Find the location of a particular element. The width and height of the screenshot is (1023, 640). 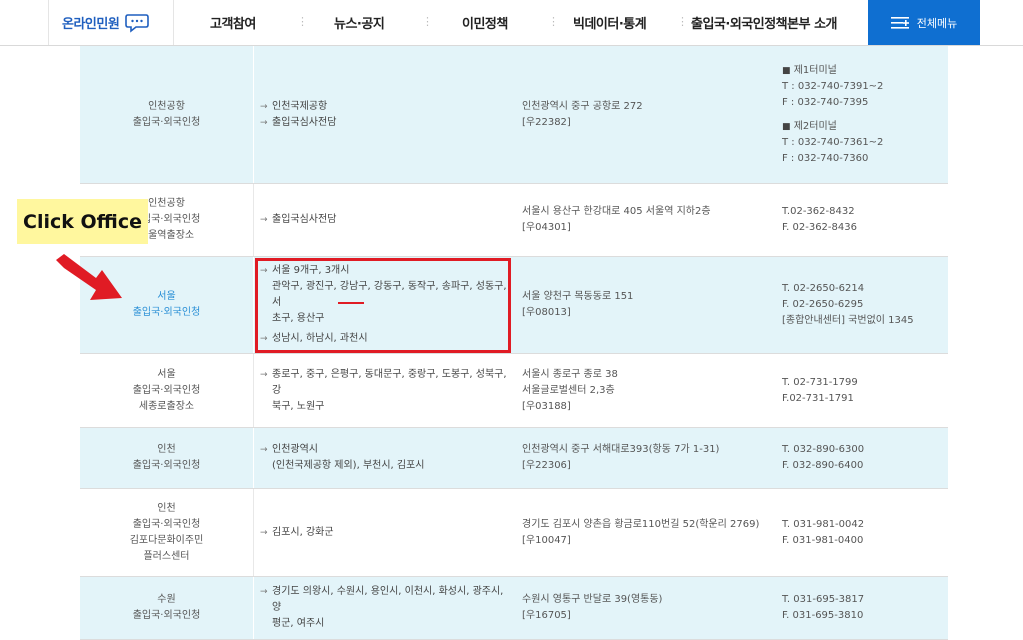

address: 서울시 용산구 한강대로 405 서울역 지하2층 [우04301] is located at coordinates (616, 219).